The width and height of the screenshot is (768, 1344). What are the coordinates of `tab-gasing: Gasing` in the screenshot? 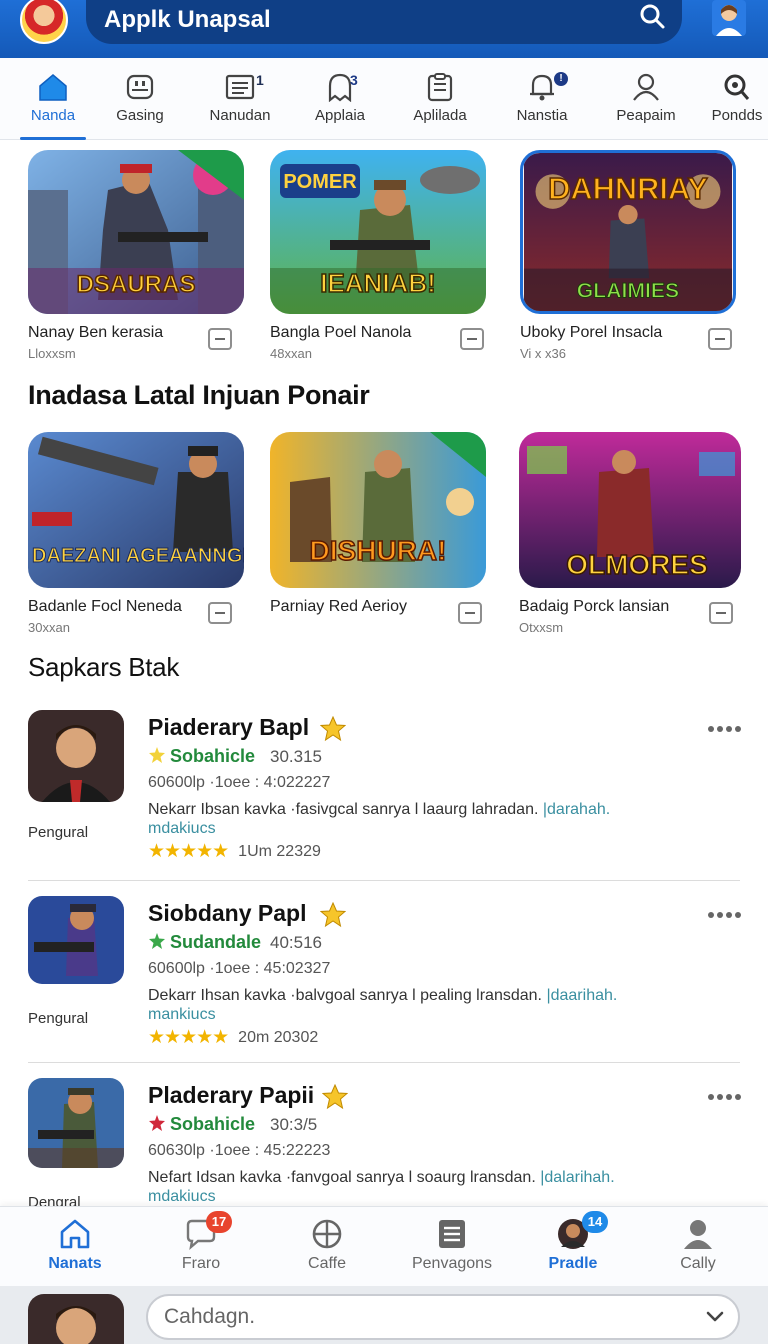 It's located at (140, 99).